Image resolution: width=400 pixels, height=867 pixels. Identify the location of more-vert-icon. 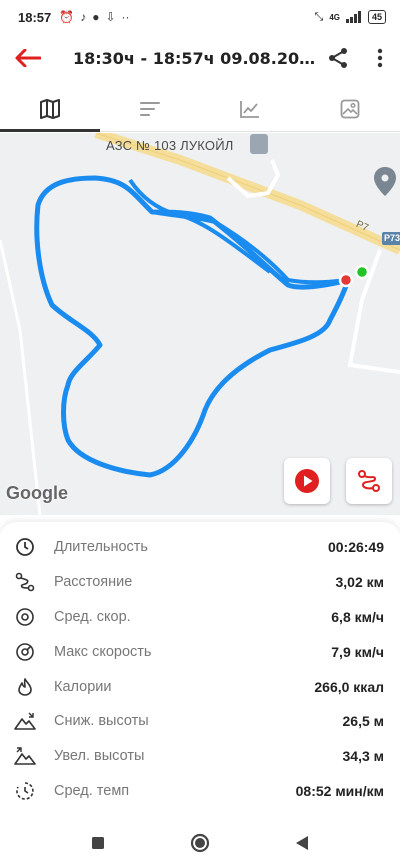
(380, 58).